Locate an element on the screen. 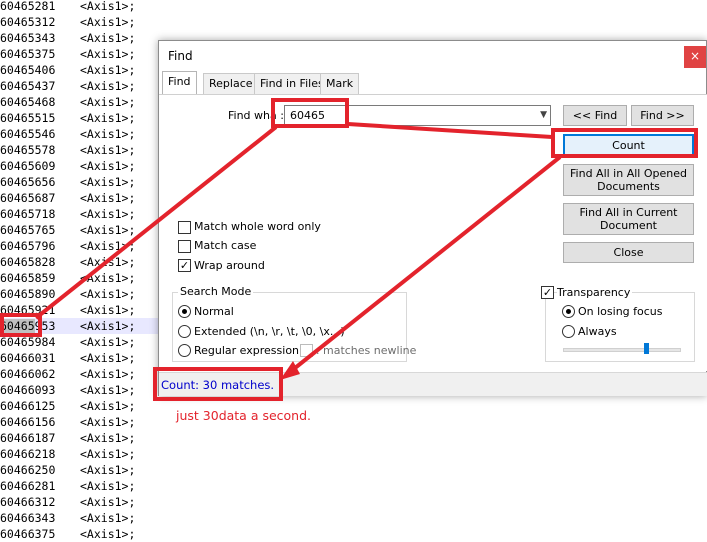 The width and height of the screenshot is (707, 542). line-timestamp: 60465546 is located at coordinates (28, 134).